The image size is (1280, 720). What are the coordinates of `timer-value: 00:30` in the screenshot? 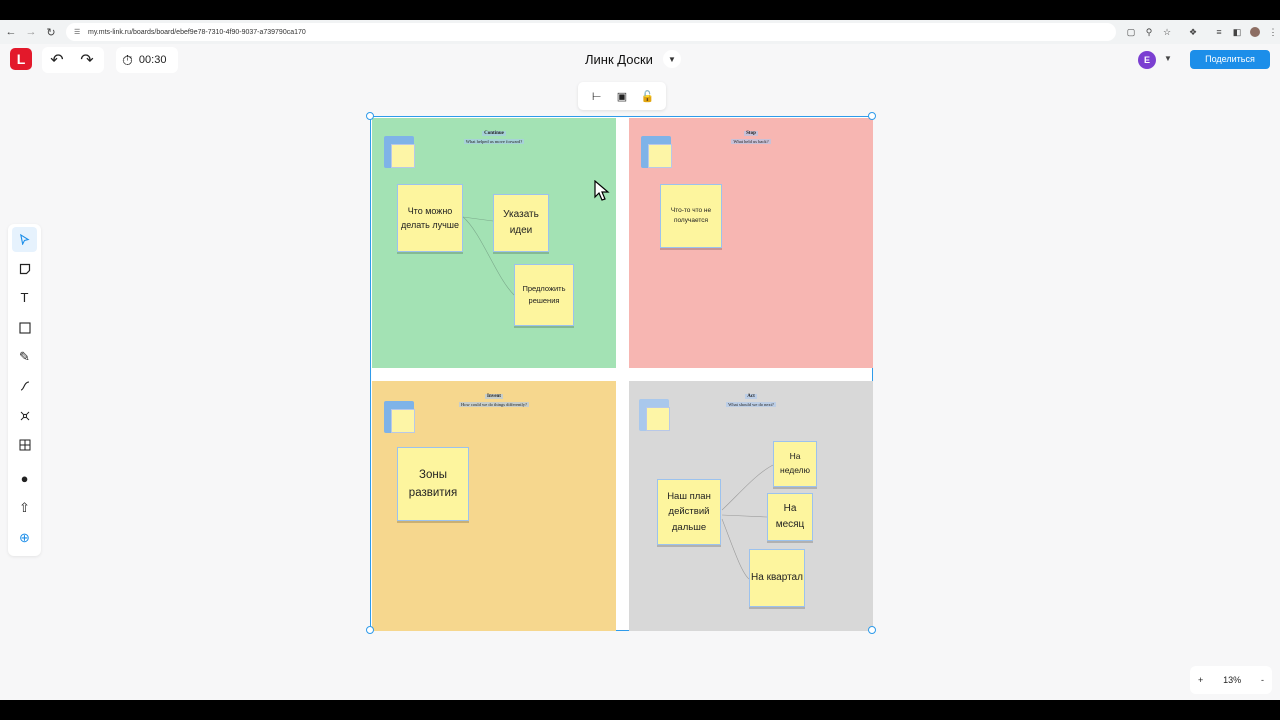 It's located at (152, 60).